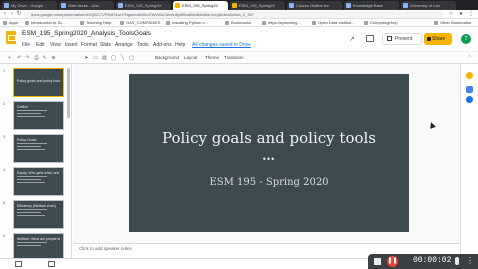 The image size is (478, 269). I want to click on browser-tab: Knowledge Base, so click(371, 5).